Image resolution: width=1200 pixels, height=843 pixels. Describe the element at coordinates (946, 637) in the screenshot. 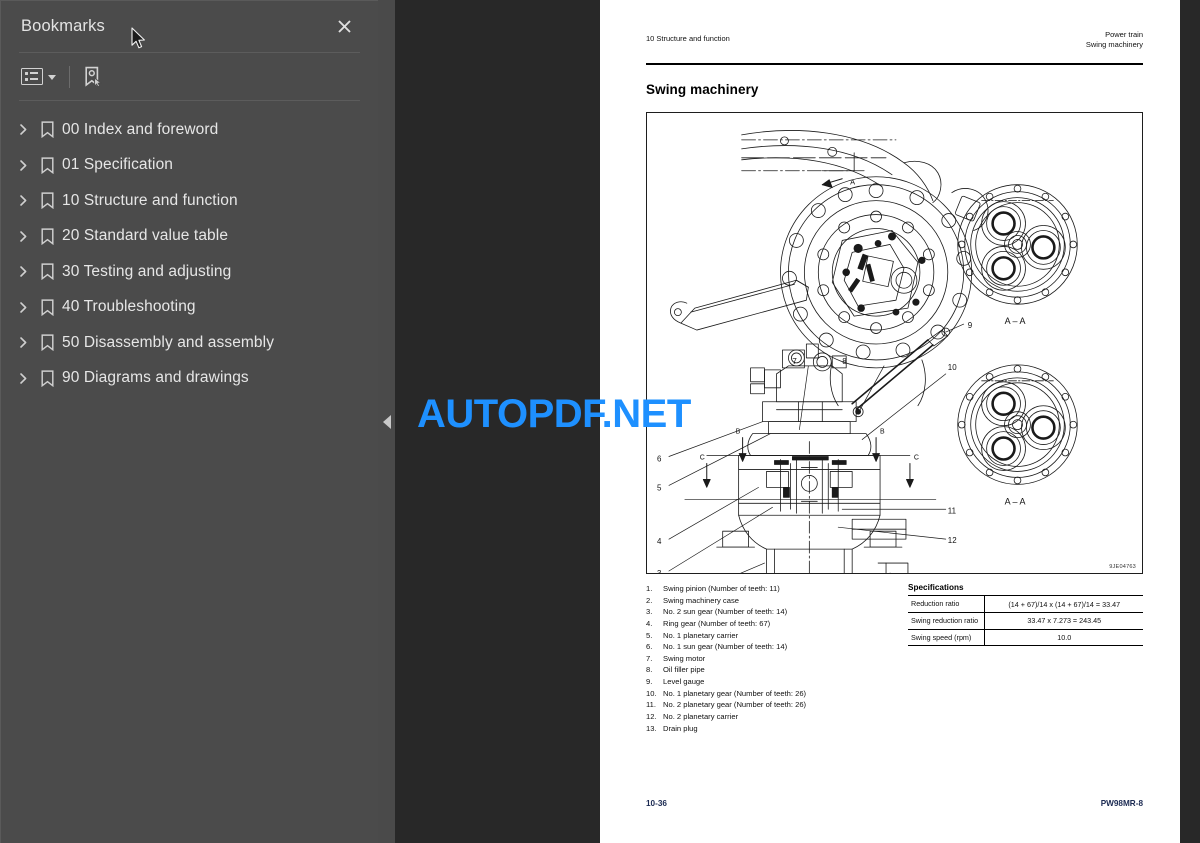

I see `spec-key: Swing speed (rpm)` at that location.